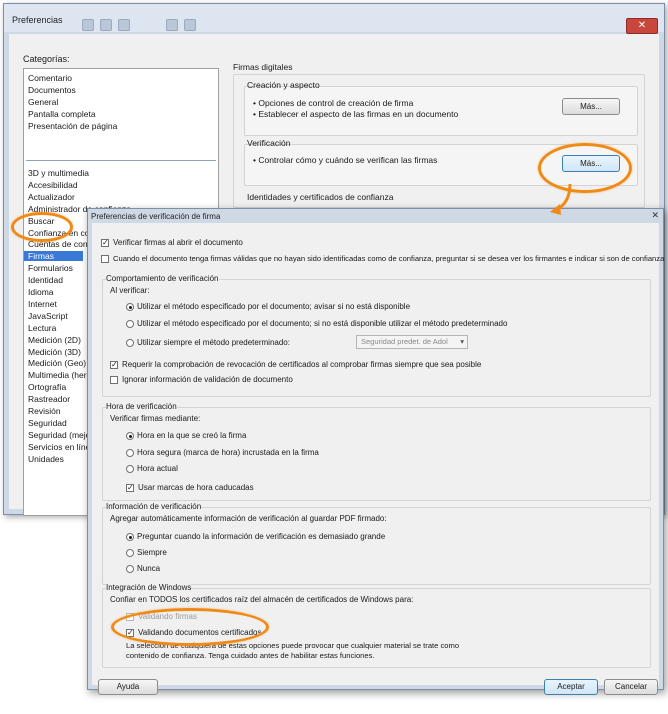  I want to click on category-item: Pantalla completa, so click(62, 114).